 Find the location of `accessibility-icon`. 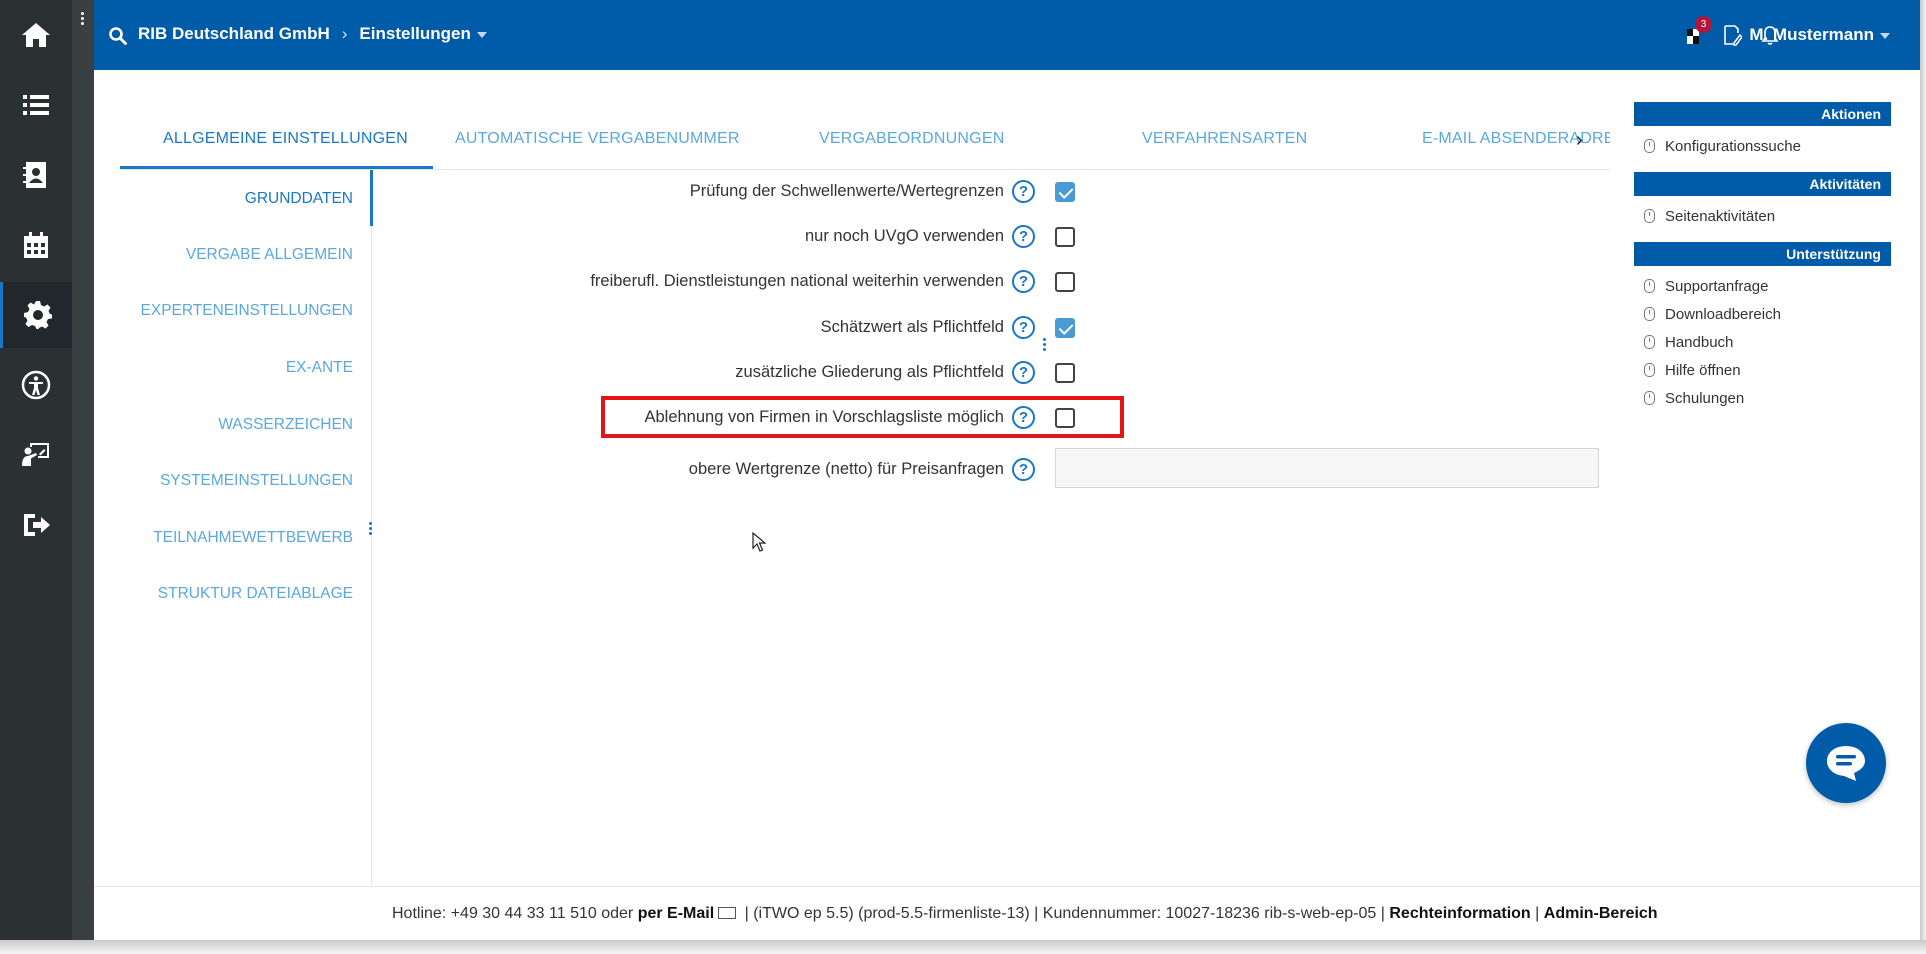

accessibility-icon is located at coordinates (36, 385).